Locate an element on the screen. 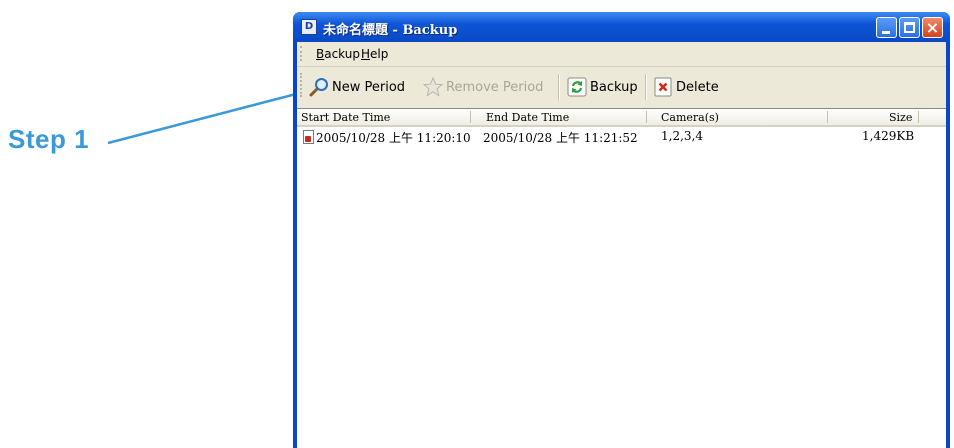 This screenshot has height=448, width=954. star-icon is located at coordinates (433, 87).